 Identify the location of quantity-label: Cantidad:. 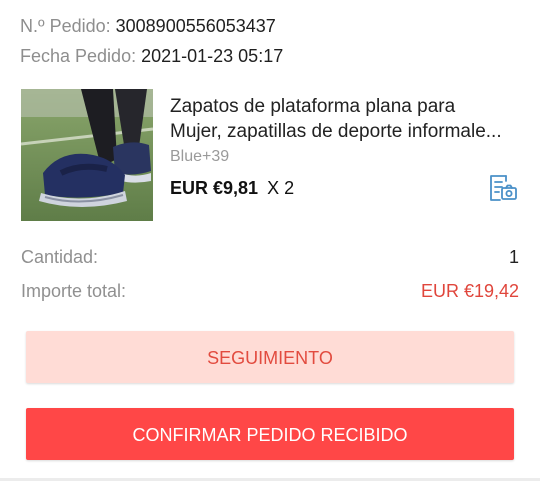
(60, 257).